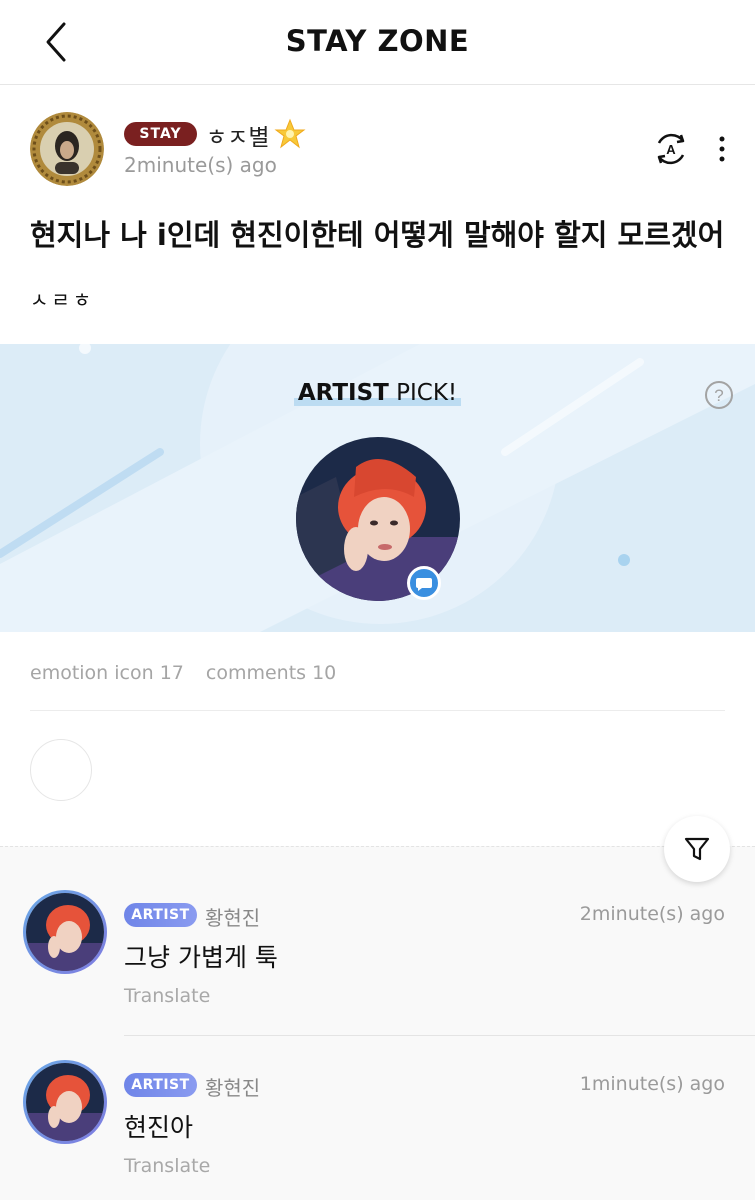 This screenshot has width=755, height=1200. Describe the element at coordinates (652, 914) in the screenshot. I see `comment-time: 2minute(s) ago` at that location.